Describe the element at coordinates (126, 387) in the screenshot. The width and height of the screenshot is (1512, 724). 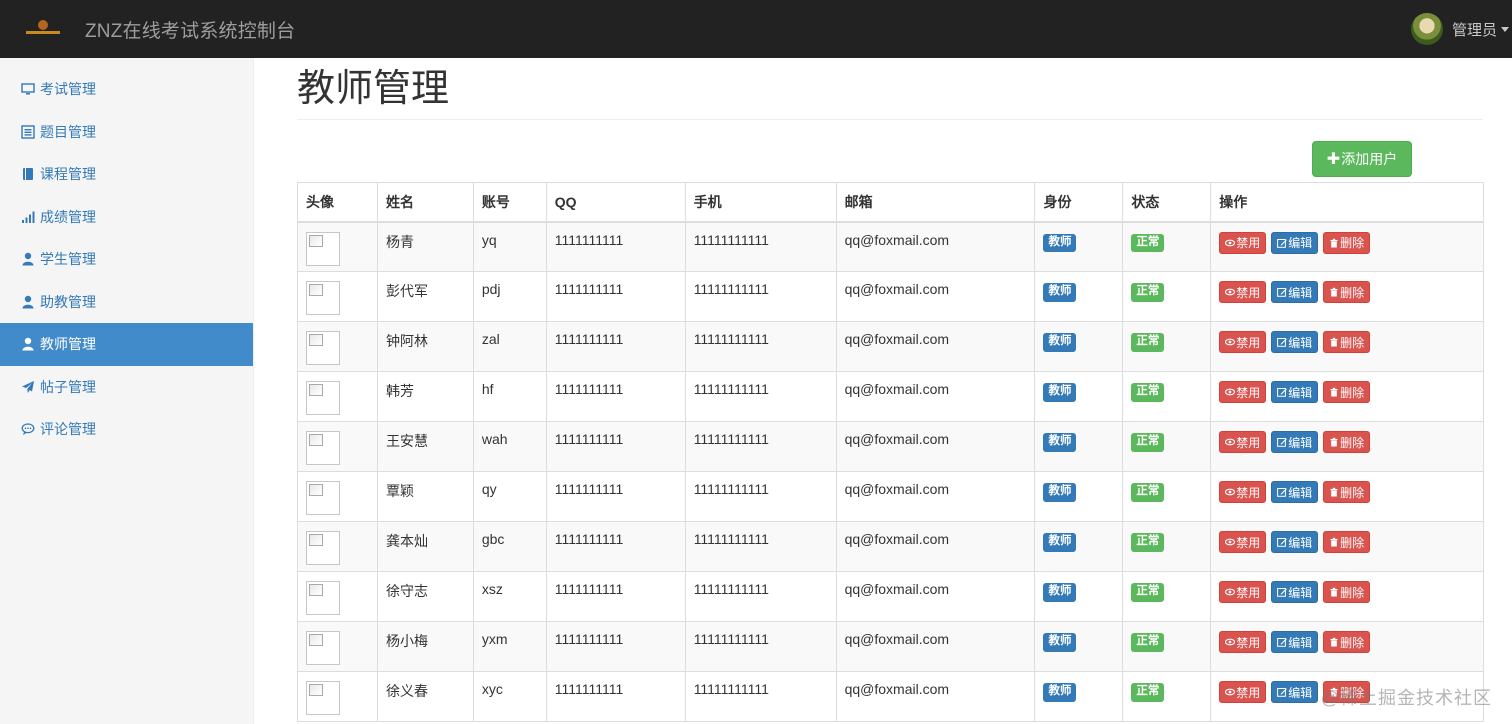
I see `sidebar-item: 帖子管理` at that location.